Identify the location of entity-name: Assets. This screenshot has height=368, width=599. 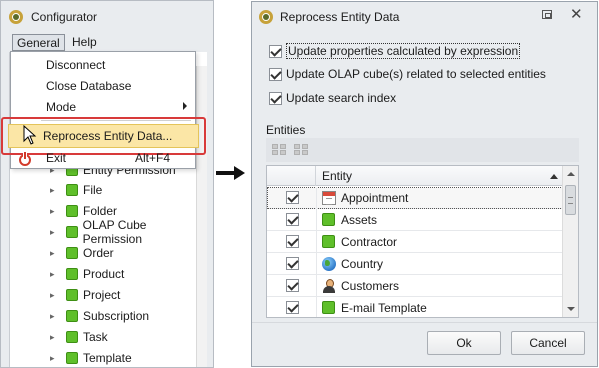
(359, 220).